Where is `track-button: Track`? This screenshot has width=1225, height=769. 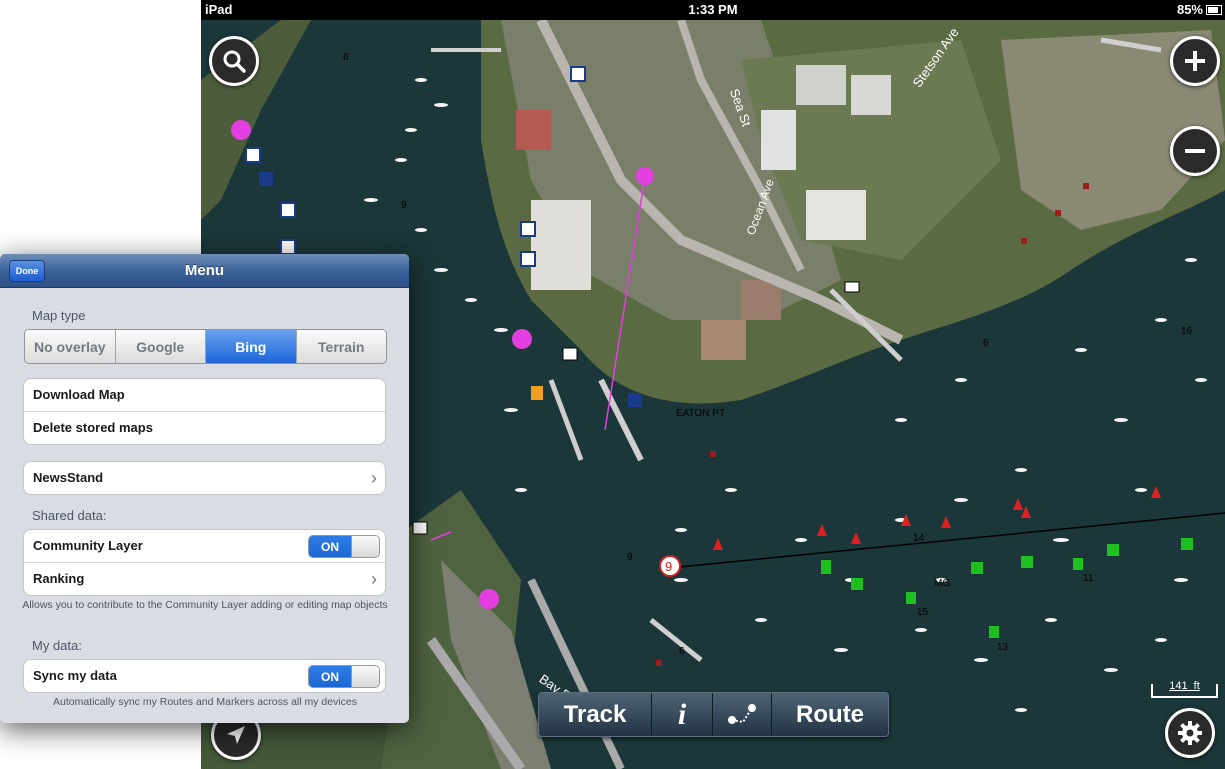 track-button: Track is located at coordinates (595, 714).